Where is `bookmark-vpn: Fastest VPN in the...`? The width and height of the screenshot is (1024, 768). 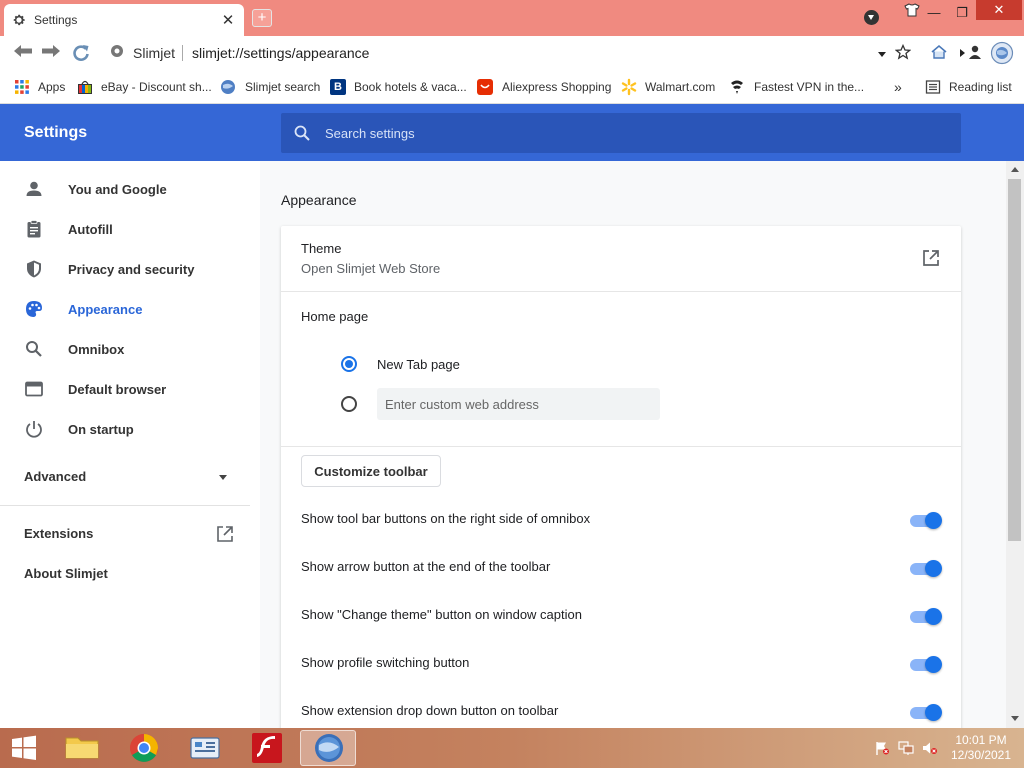
bookmark-vpn: Fastest VPN in the... is located at coordinates (796, 87).